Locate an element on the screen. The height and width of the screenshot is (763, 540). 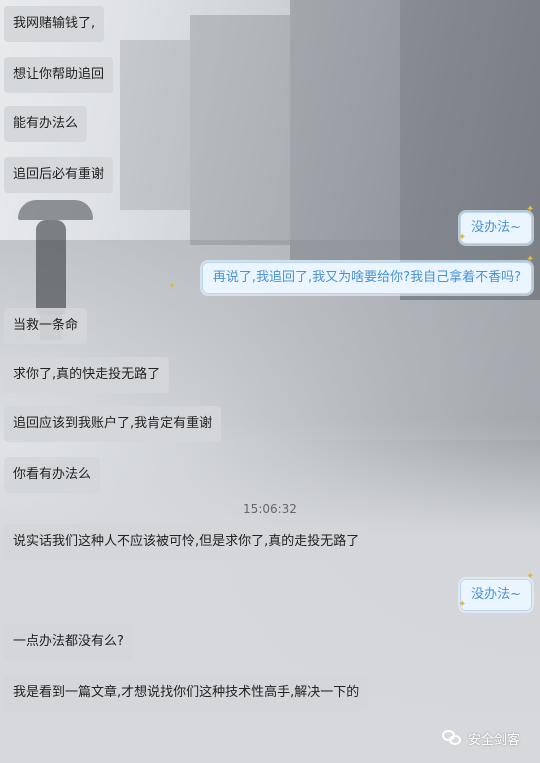
chat-message-left: 当救一条命 is located at coordinates (46, 326).